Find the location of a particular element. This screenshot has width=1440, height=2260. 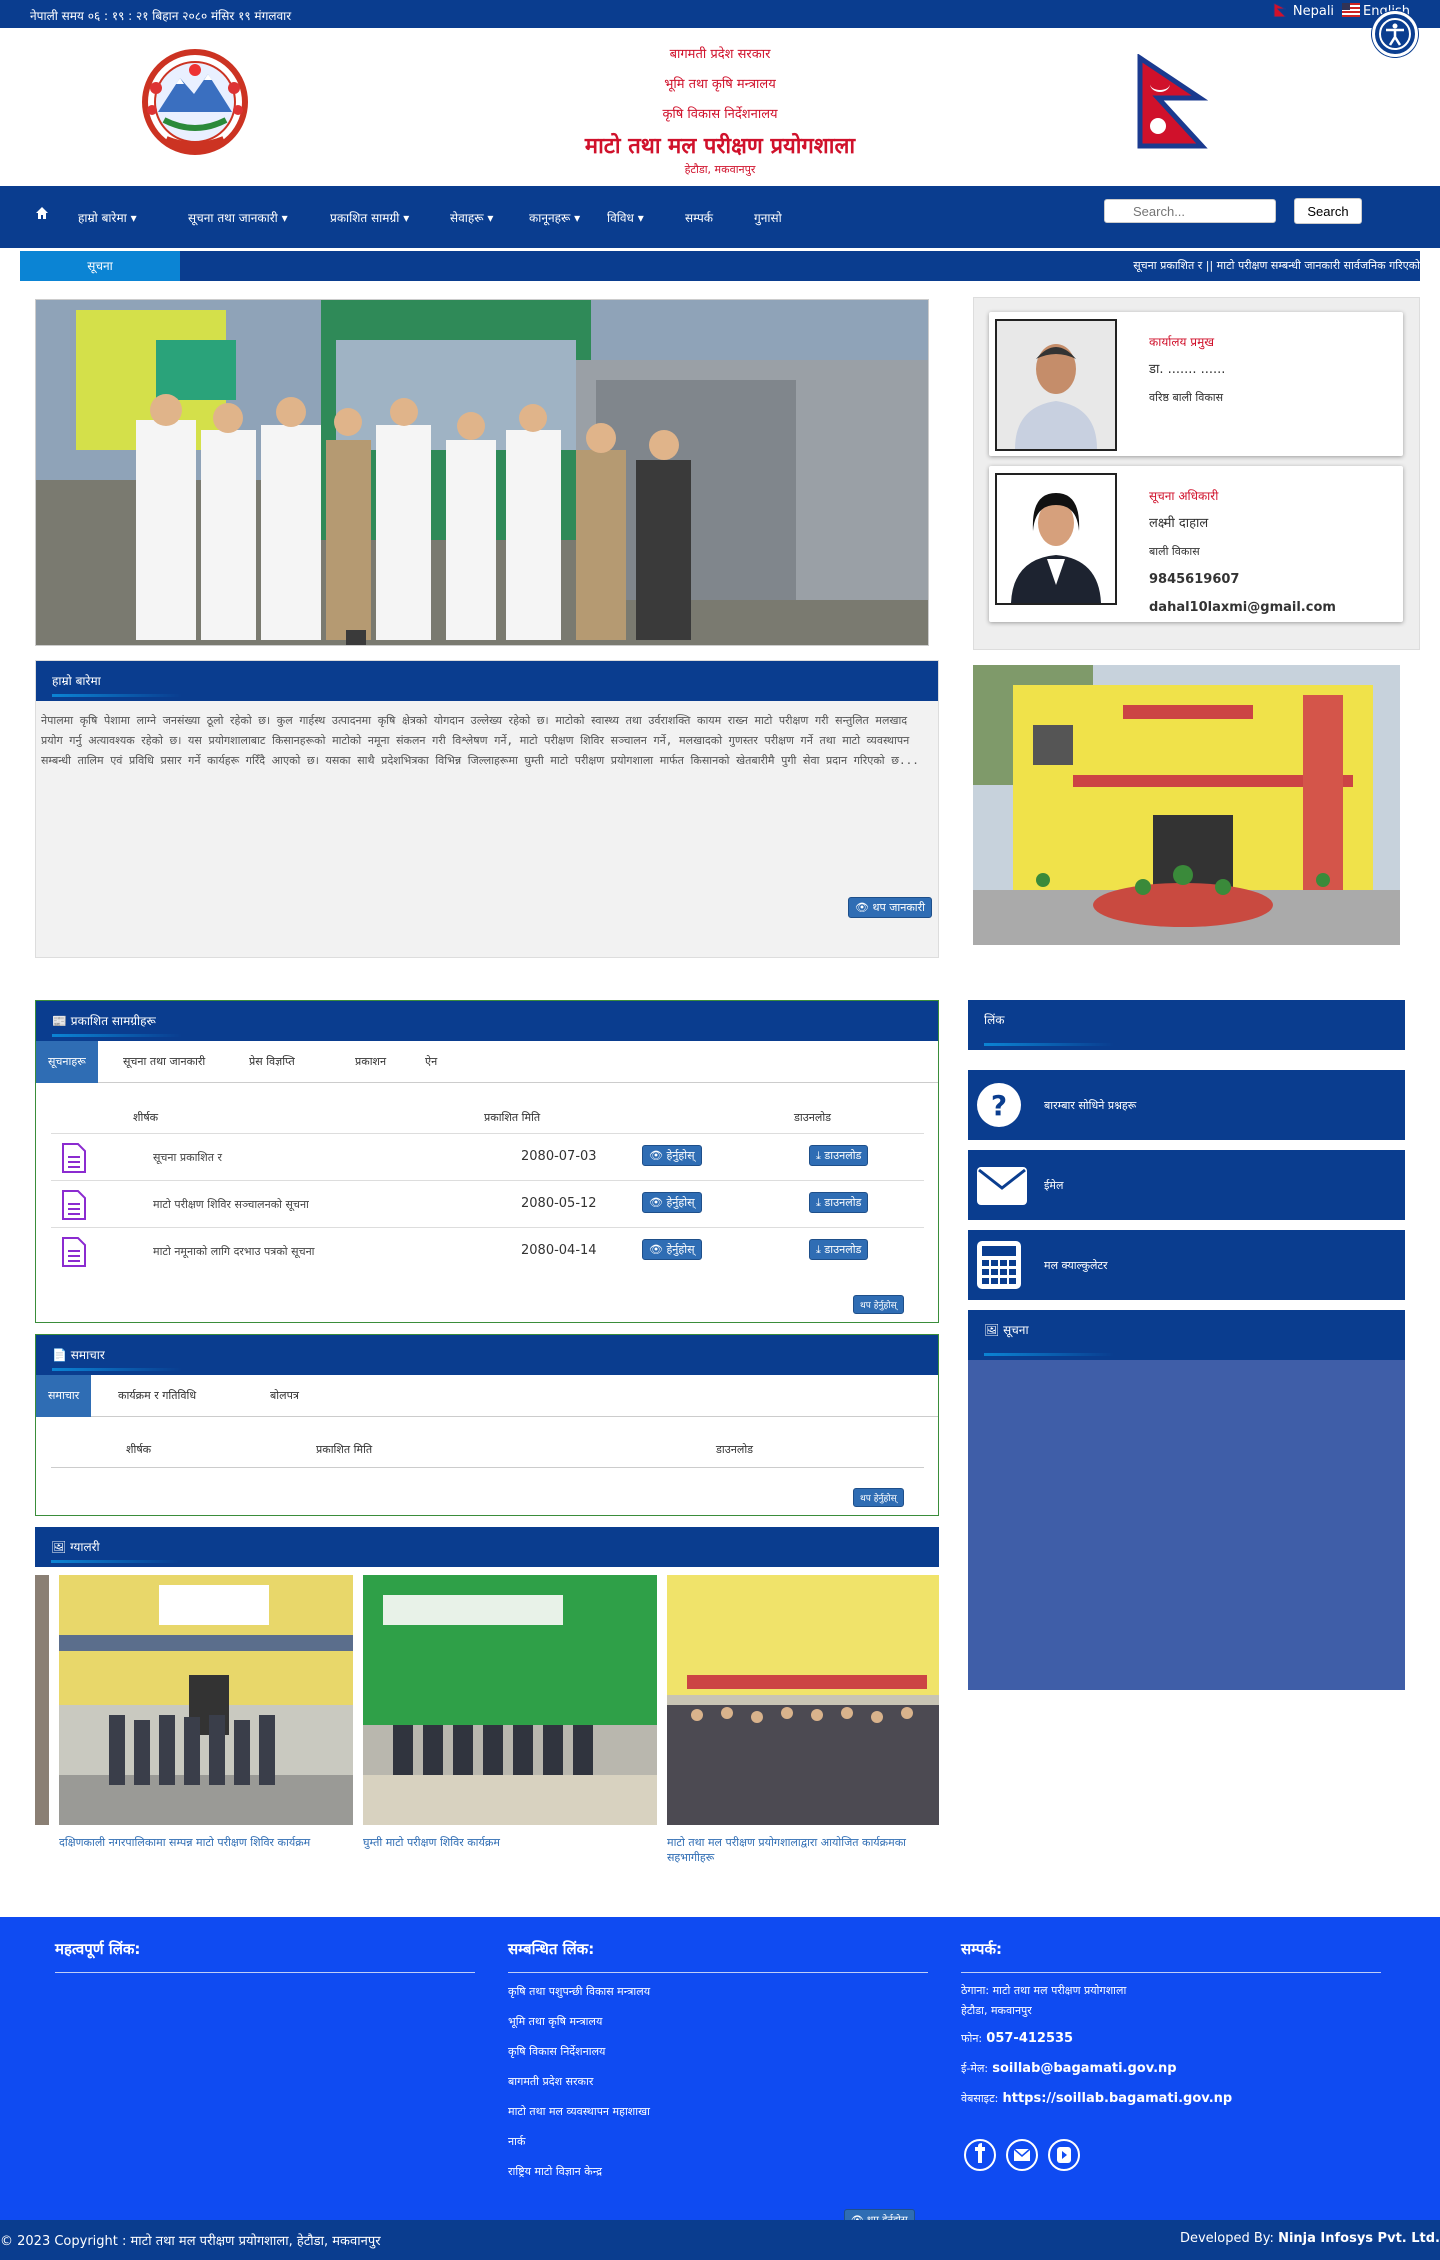

nav-item-contact: सम्पर्क is located at coordinates (699, 217).